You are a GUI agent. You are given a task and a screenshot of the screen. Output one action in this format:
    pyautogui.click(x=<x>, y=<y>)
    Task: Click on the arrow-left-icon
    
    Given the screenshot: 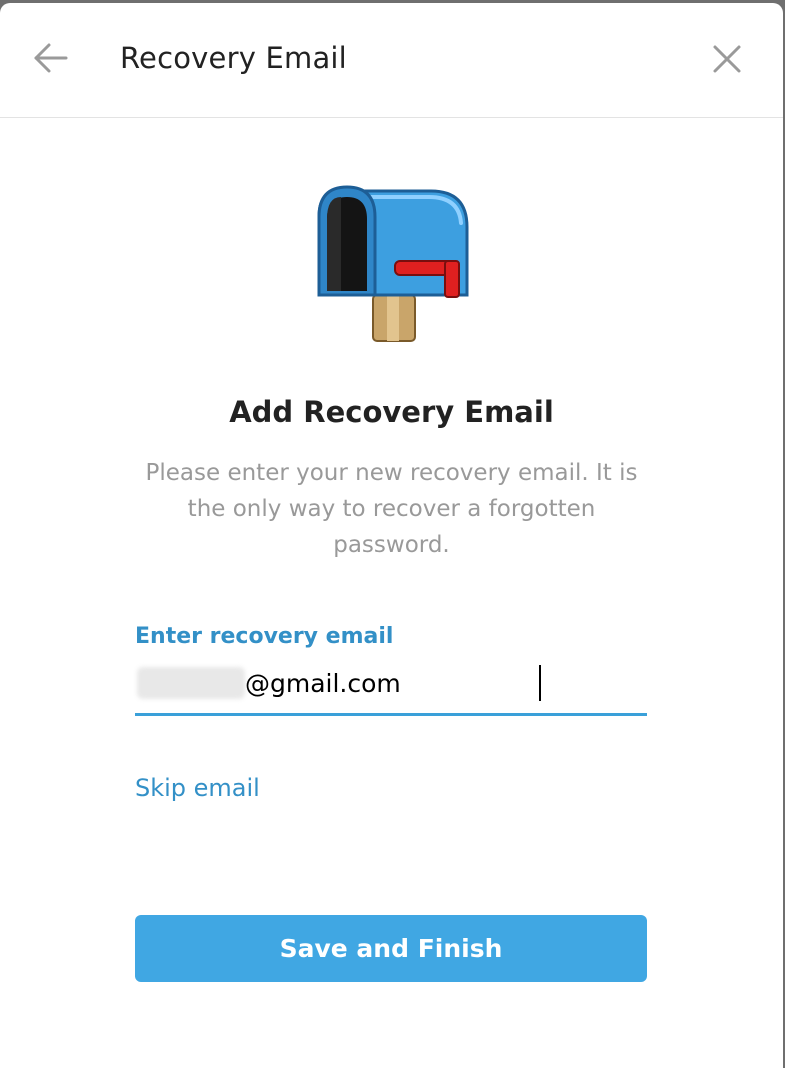 What is the action you would take?
    pyautogui.click(x=51, y=58)
    